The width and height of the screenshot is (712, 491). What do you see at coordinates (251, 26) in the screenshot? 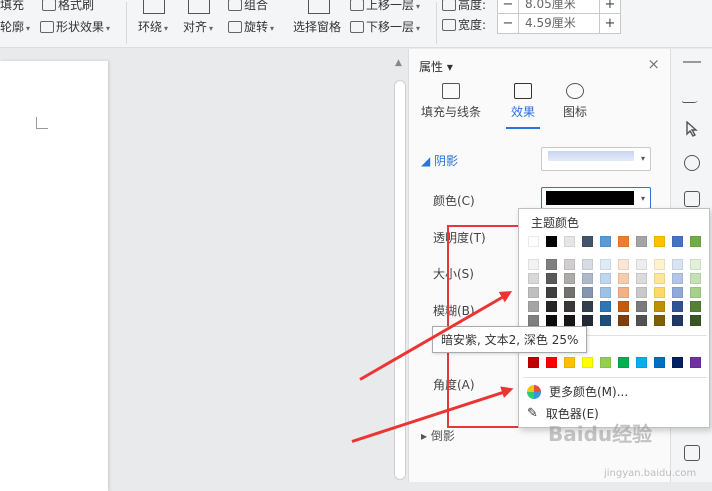
I see `rotate-button: 旋转 ▾` at bounding box center [251, 26].